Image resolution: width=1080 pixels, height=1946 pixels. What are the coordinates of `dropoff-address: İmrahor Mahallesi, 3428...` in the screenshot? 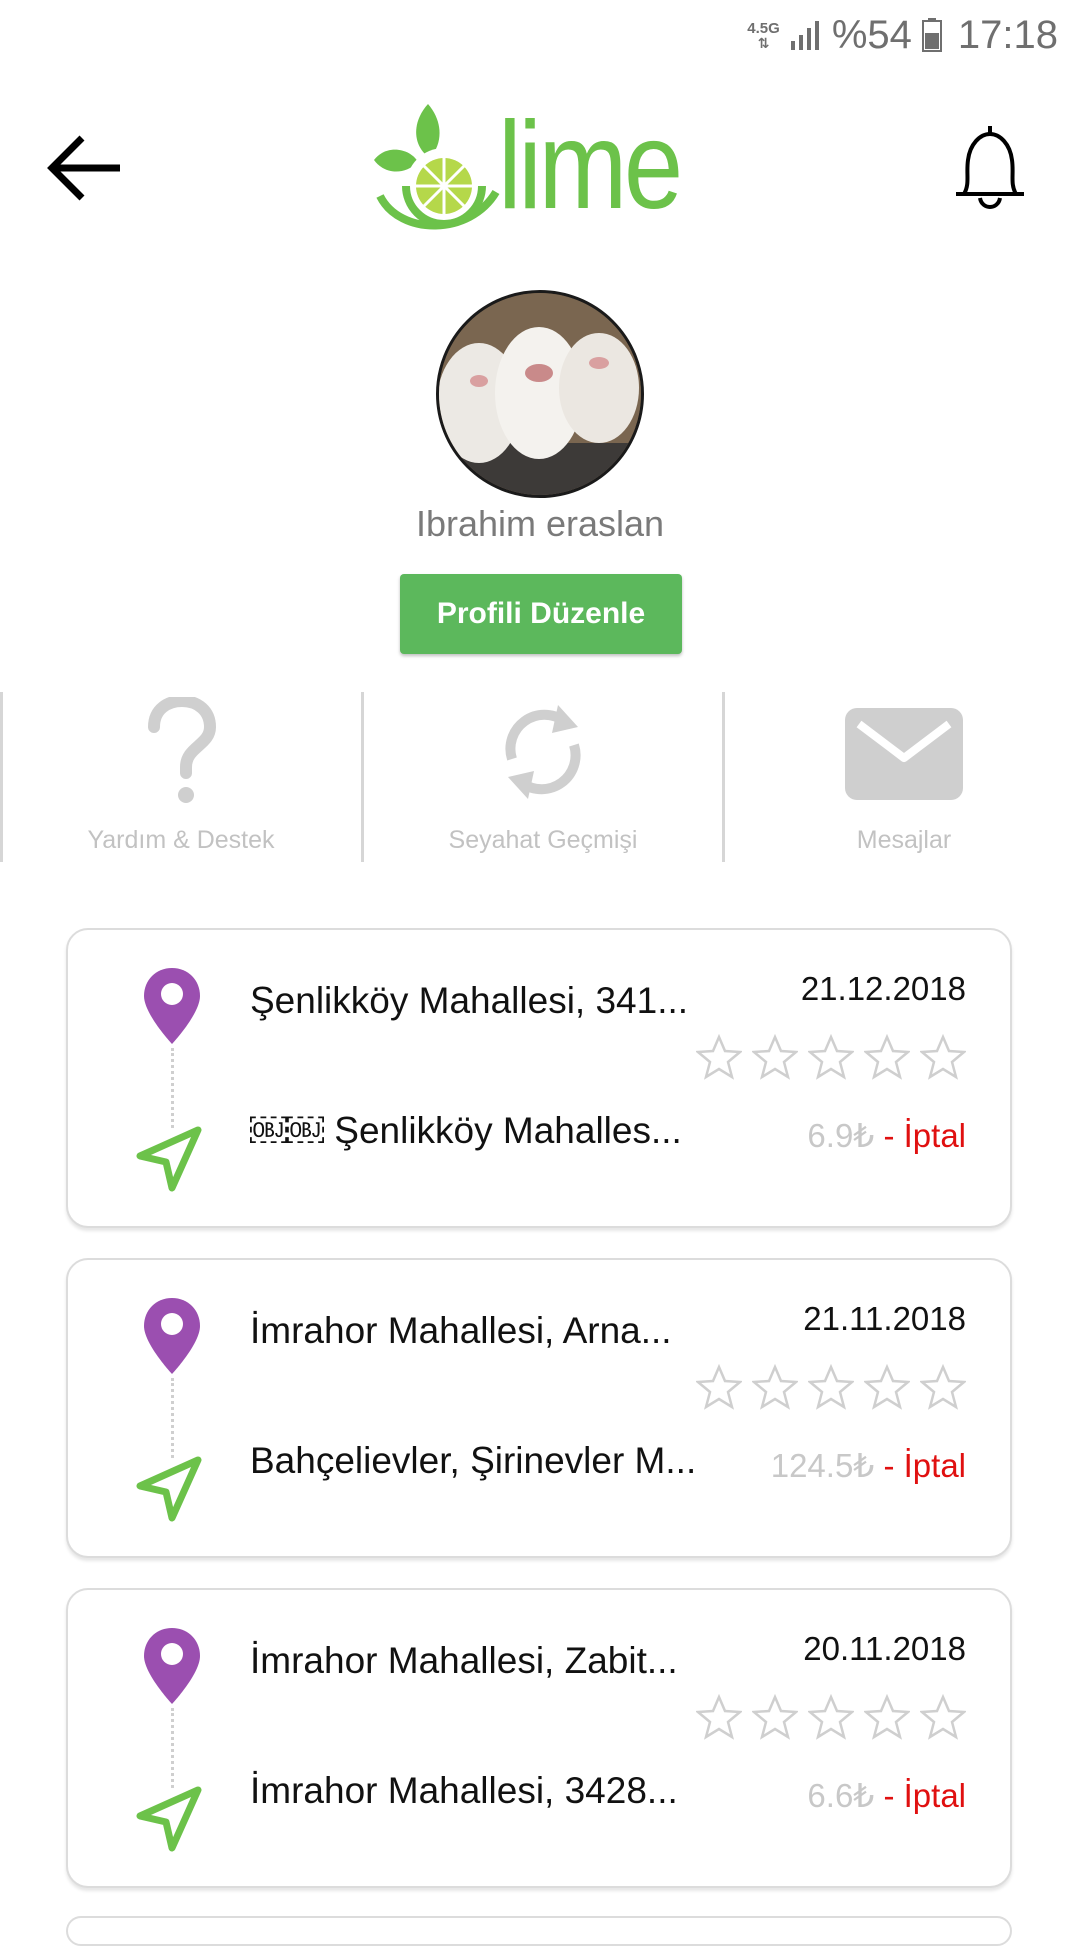 It's located at (464, 1790).